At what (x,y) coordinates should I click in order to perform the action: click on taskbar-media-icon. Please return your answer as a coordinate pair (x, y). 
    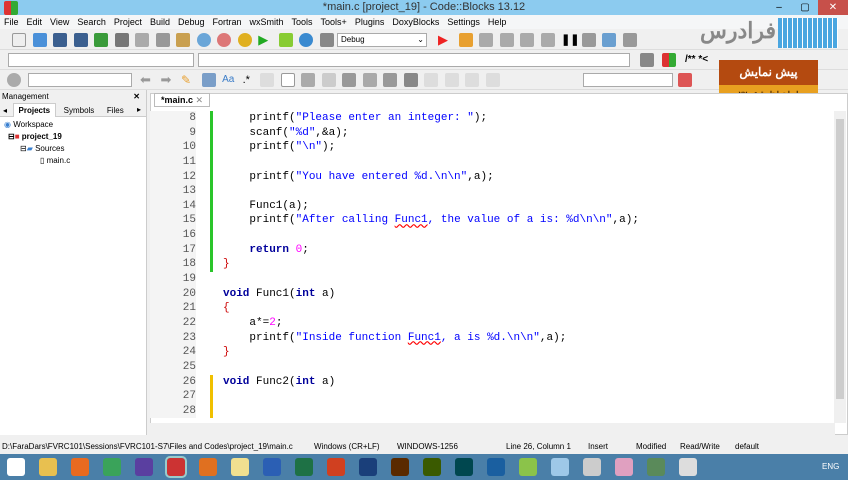
    Looking at the image, I should click on (496, 467).